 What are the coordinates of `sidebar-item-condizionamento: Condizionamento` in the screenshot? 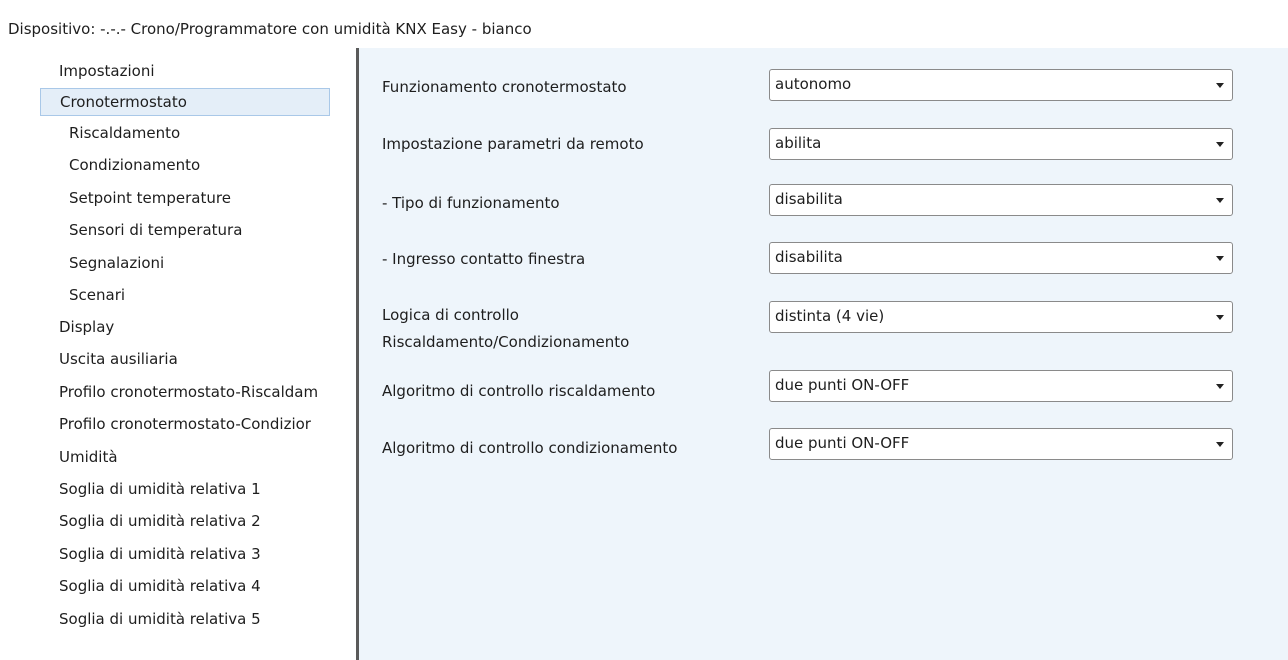 It's located at (134, 165).